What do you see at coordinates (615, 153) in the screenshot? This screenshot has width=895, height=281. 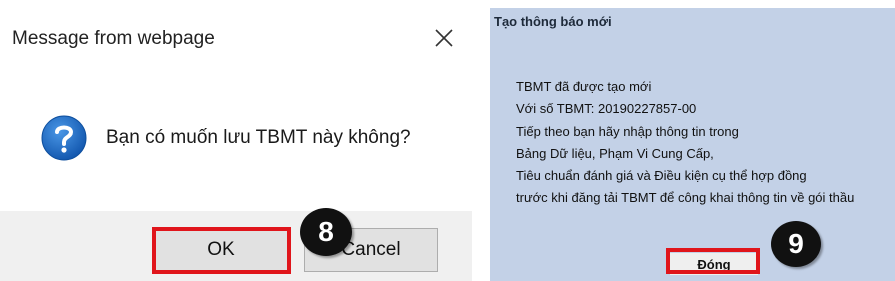 I see `message-line: Bảng Dữ liệu, Phạm Vi Cung Cấp,` at bounding box center [615, 153].